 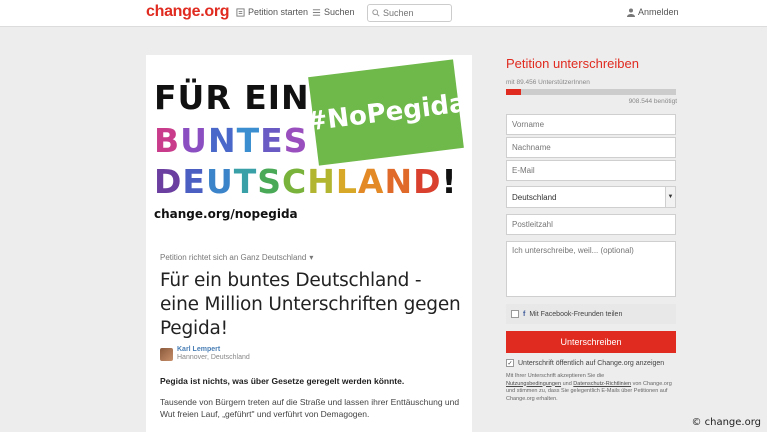 I want to click on login-label: Anmelden, so click(x=658, y=12).